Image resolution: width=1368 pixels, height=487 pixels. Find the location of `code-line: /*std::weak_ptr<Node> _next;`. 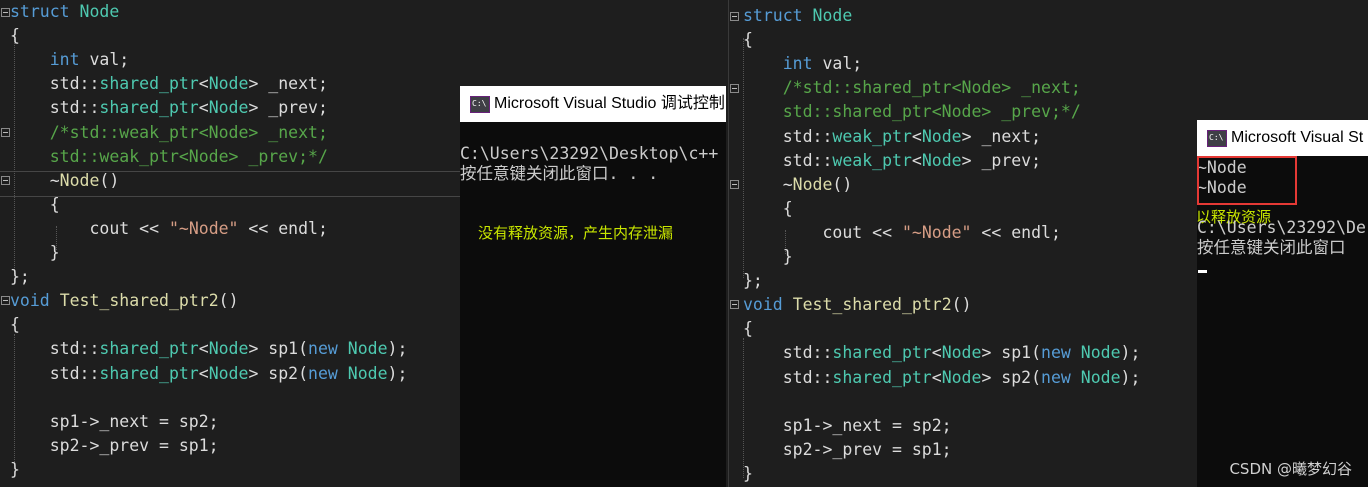

code-line: /*std::weak_ptr<Node> _next; is located at coordinates (169, 133).